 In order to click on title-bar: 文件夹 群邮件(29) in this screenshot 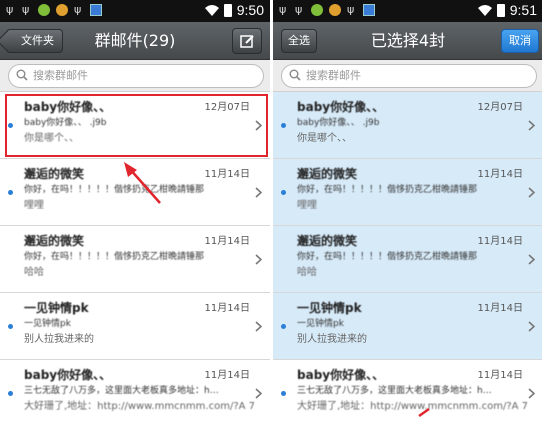, I will do `click(135, 41)`.